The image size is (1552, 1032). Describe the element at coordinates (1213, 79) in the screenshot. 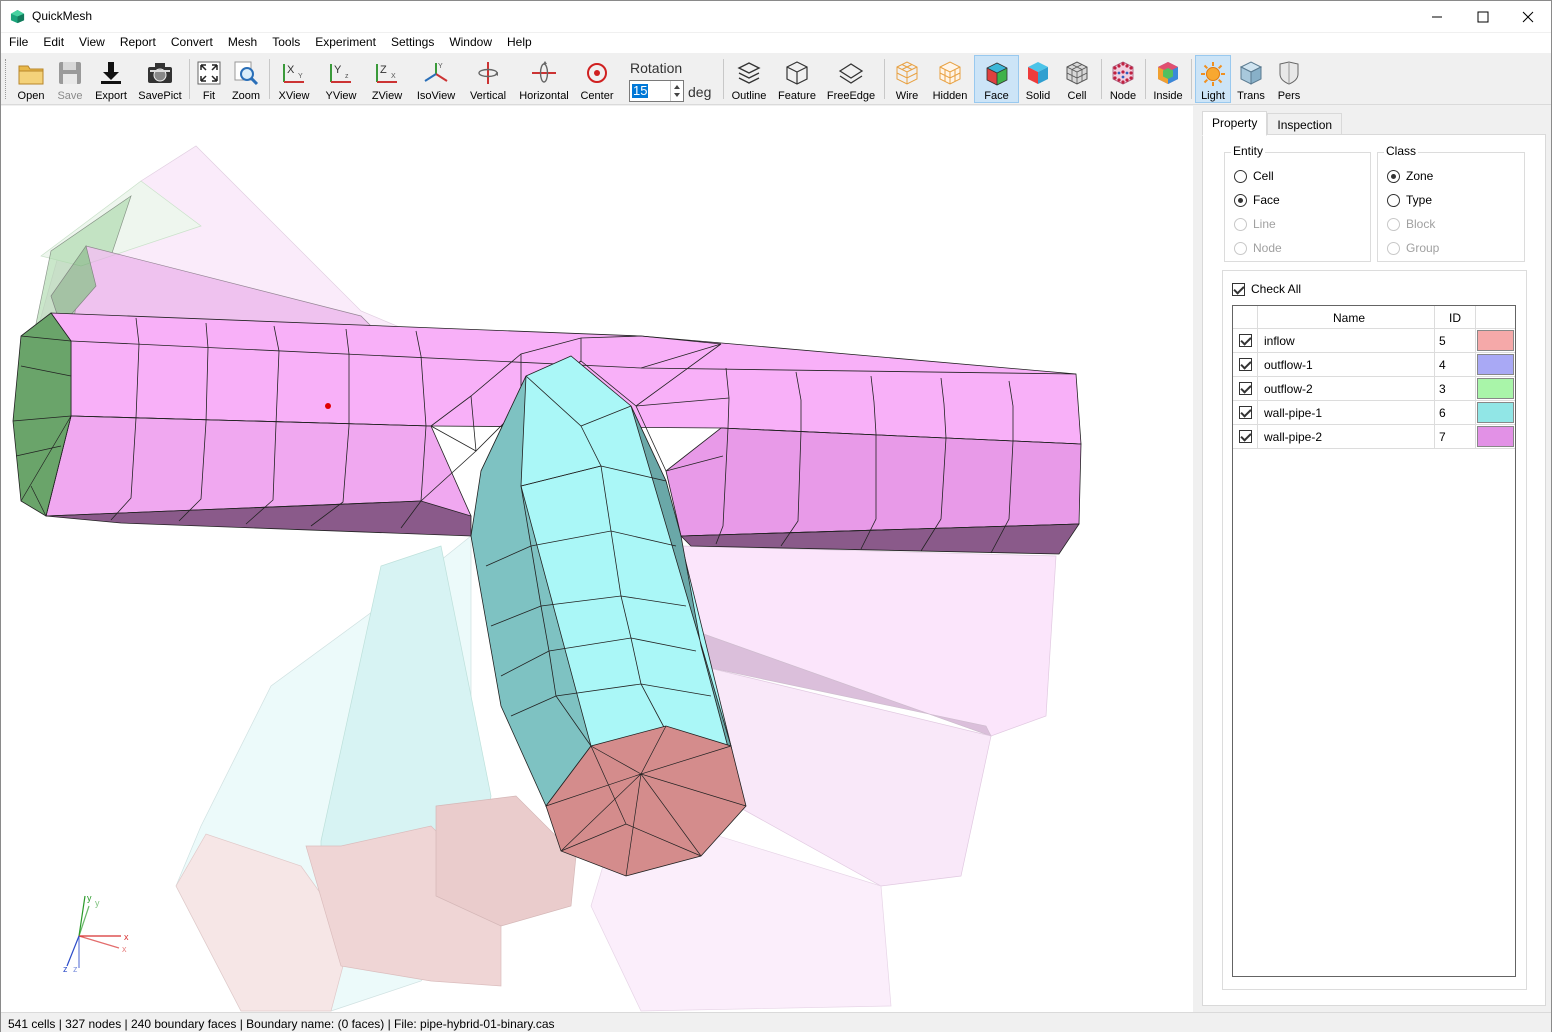

I see `light-button: Light` at that location.